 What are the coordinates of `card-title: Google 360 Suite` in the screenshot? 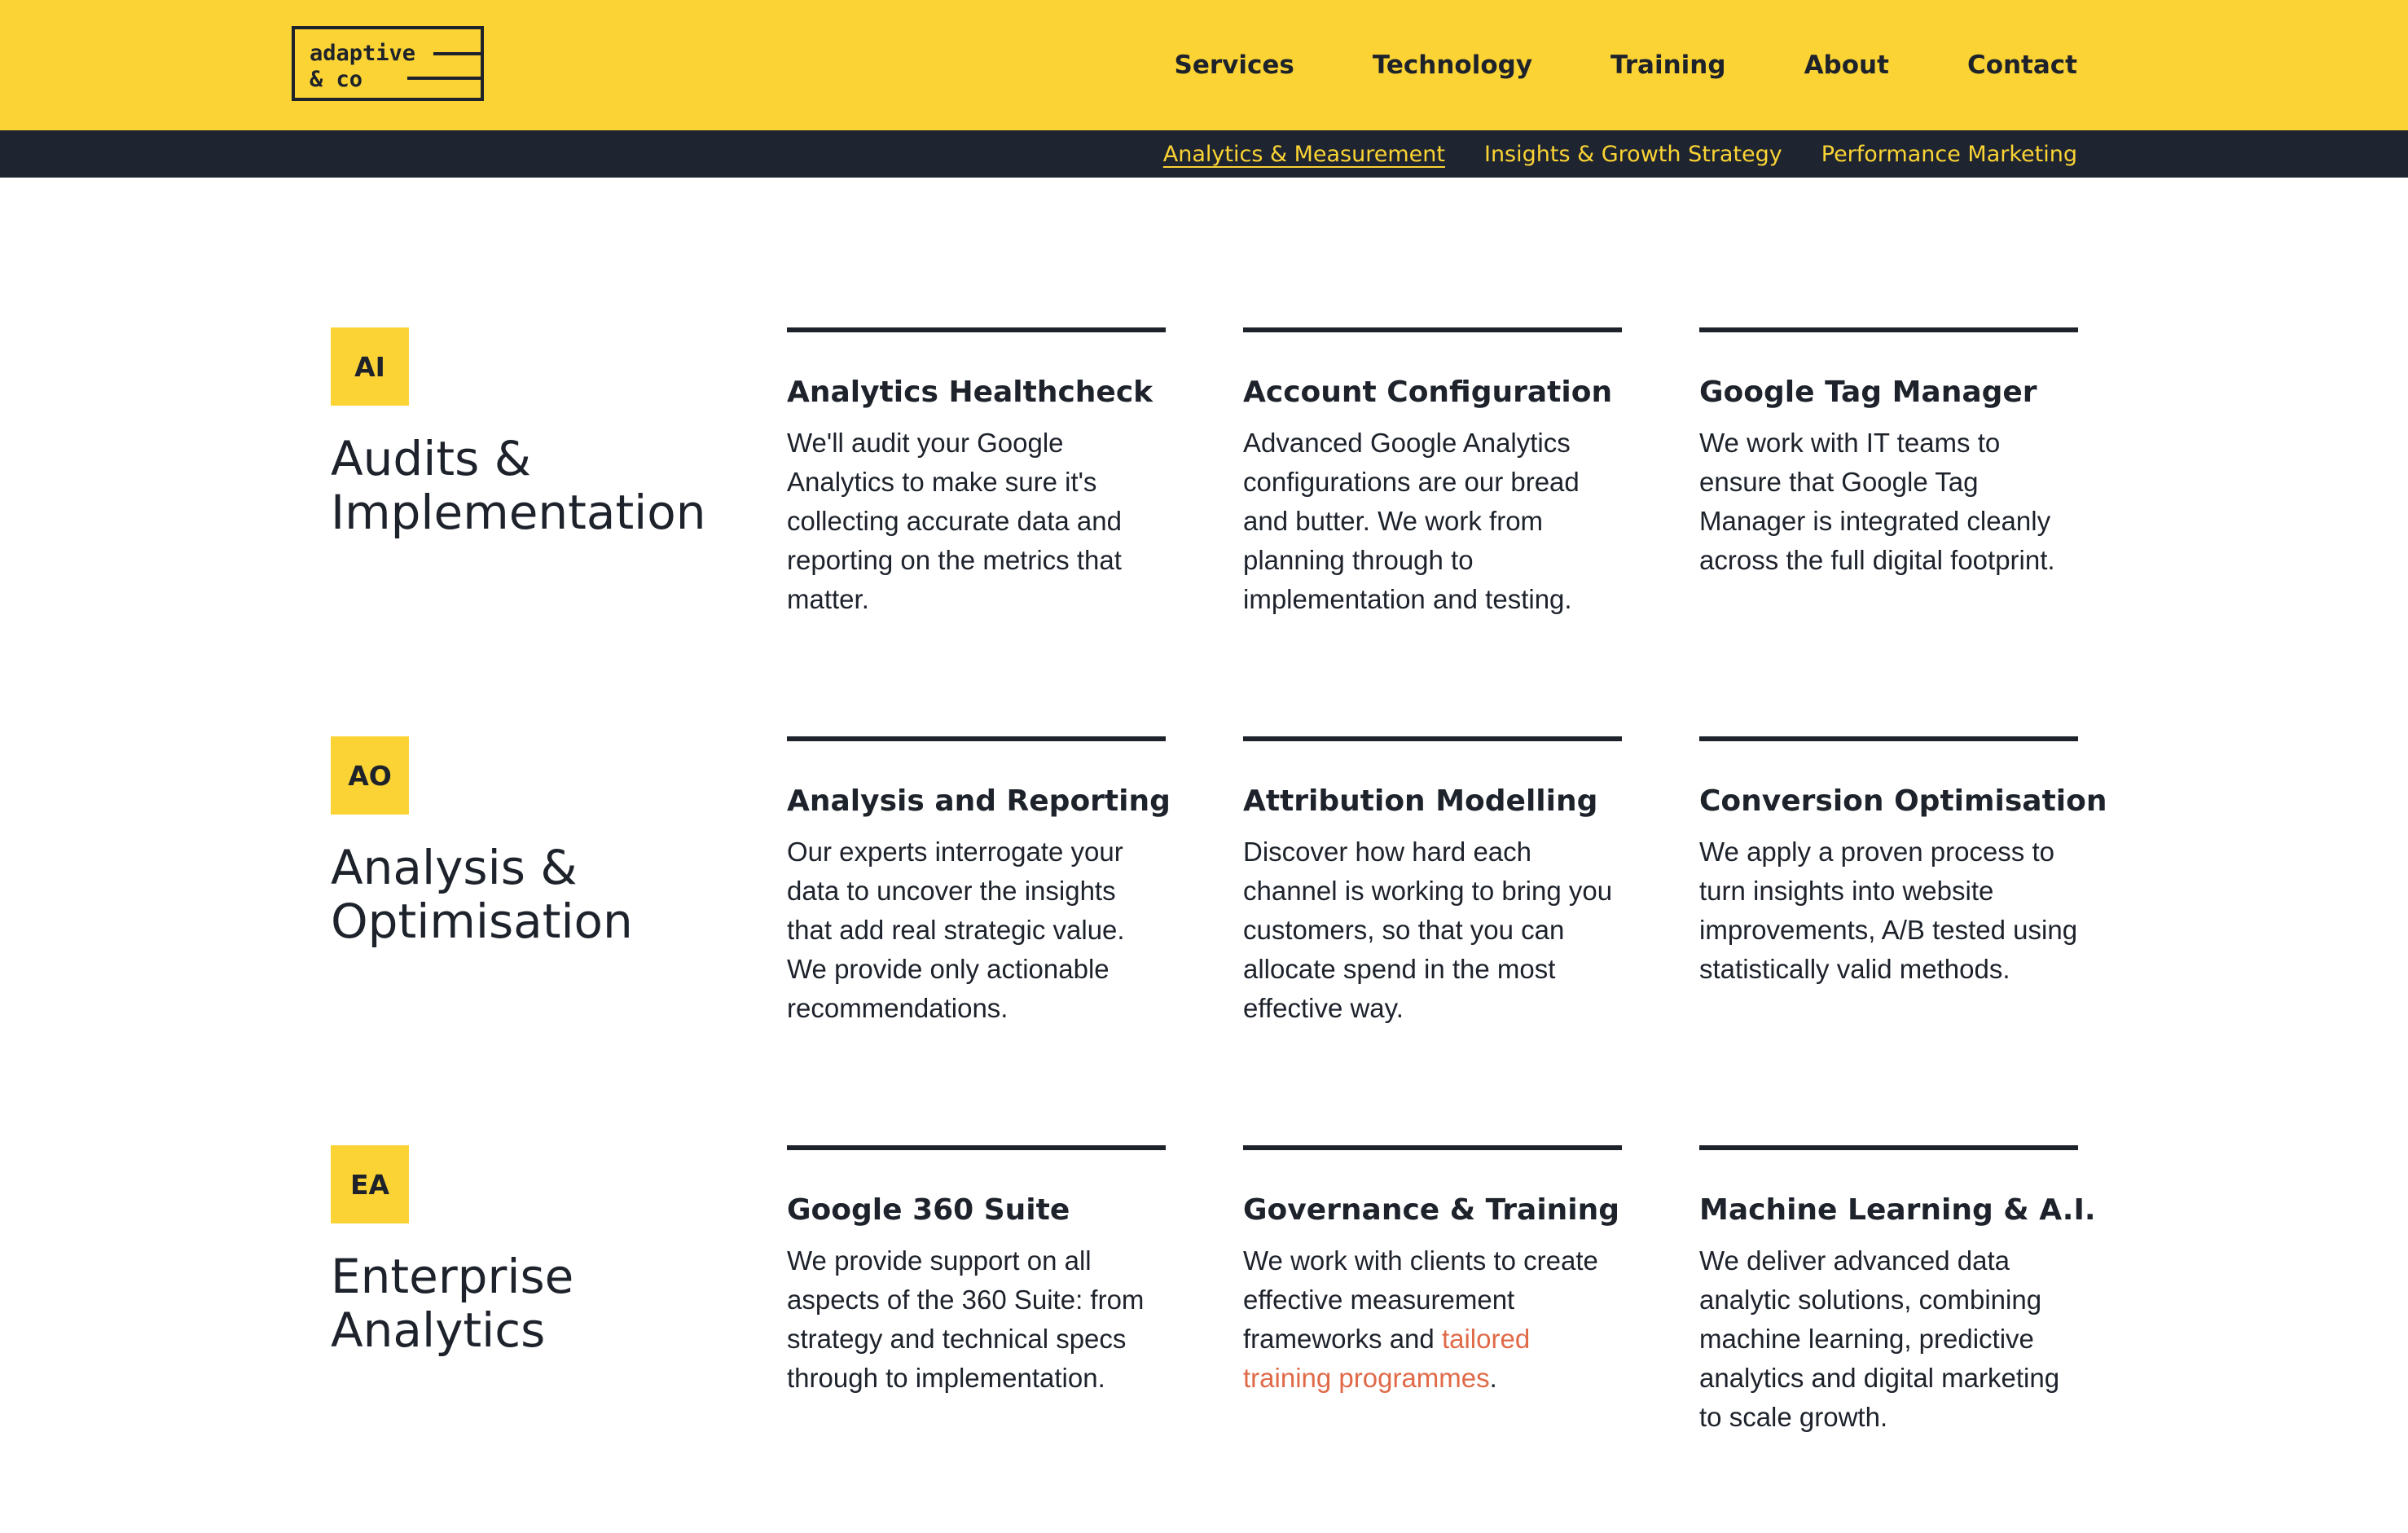 It's located at (928, 1210).